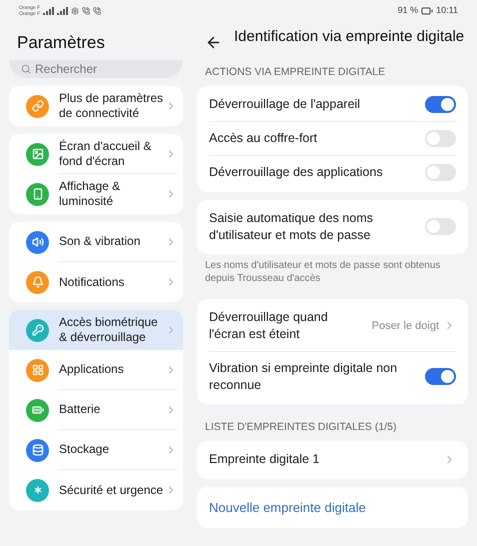 Image resolution: width=477 pixels, height=546 pixels. What do you see at coordinates (447, 11) in the screenshot?
I see `clock: 10:11` at bounding box center [447, 11].